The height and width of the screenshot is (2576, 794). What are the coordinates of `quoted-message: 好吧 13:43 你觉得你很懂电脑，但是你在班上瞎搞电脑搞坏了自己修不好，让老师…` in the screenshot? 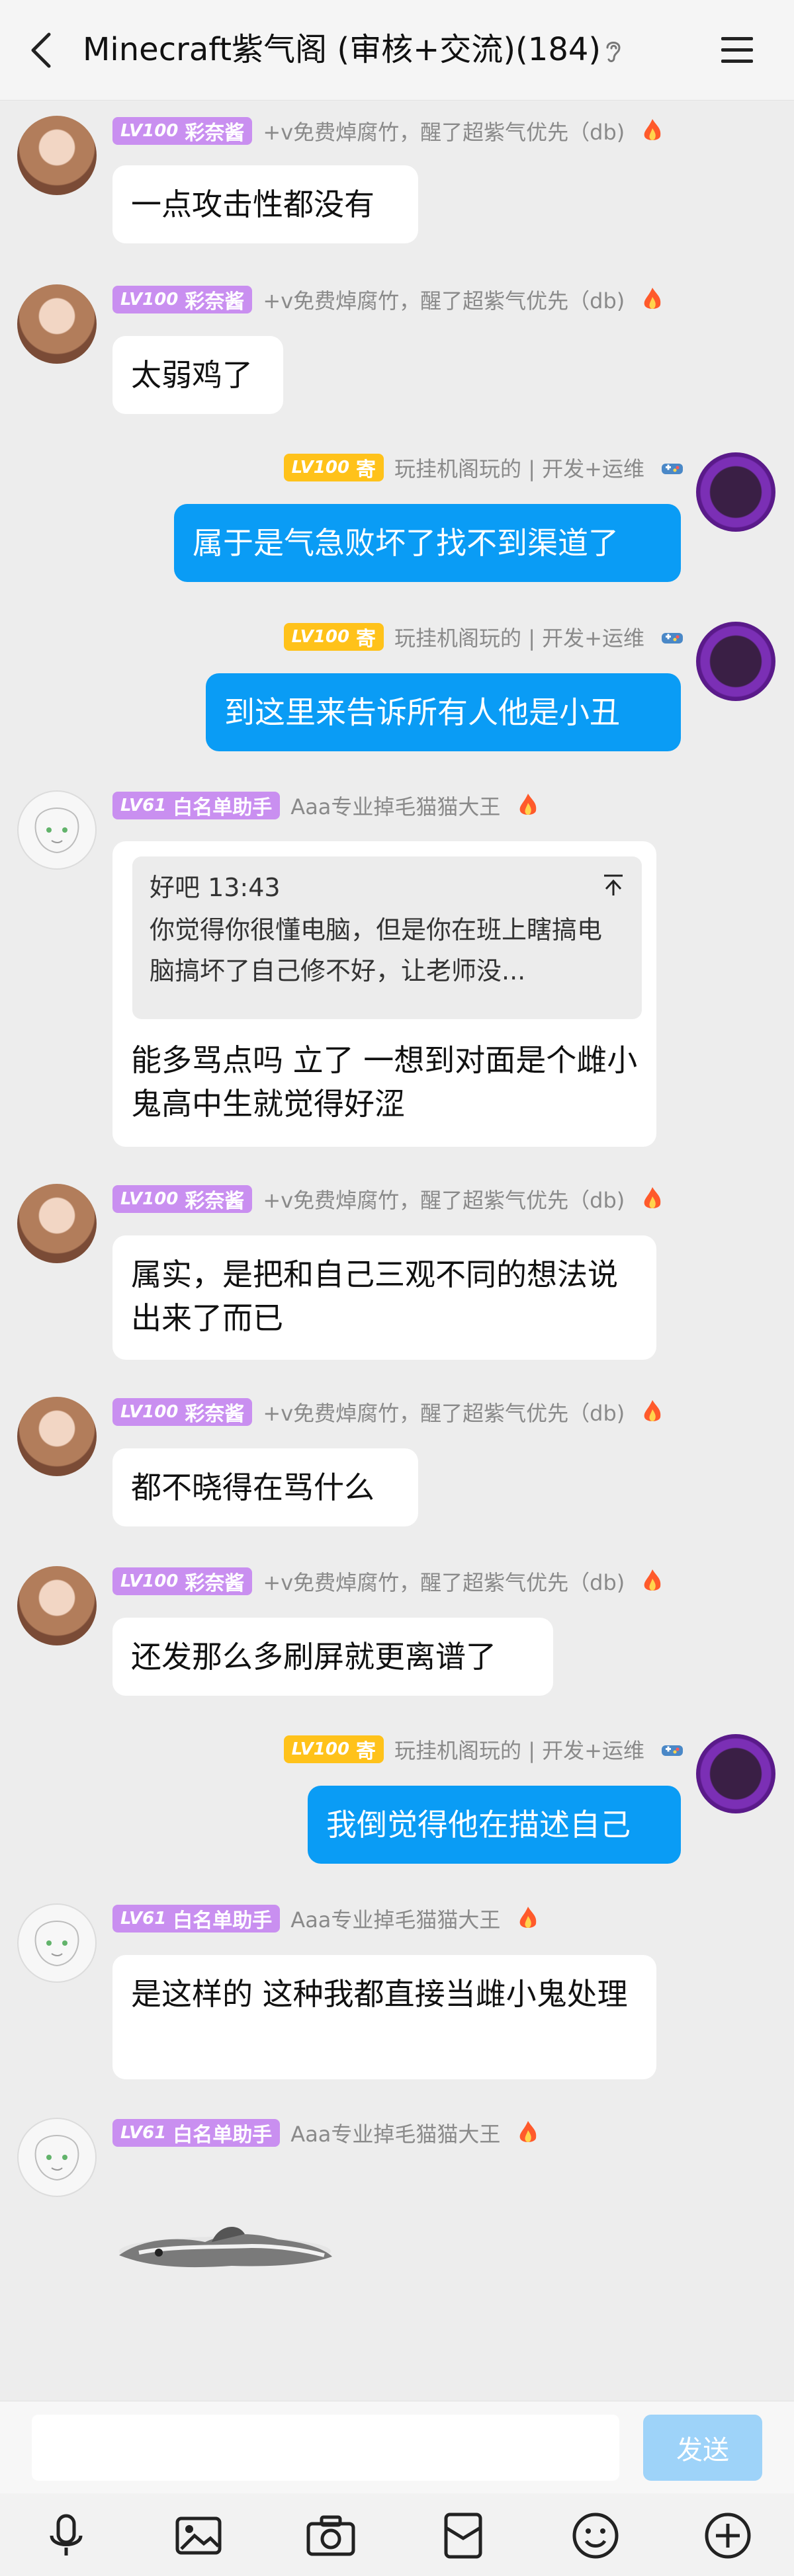 It's located at (387, 937).